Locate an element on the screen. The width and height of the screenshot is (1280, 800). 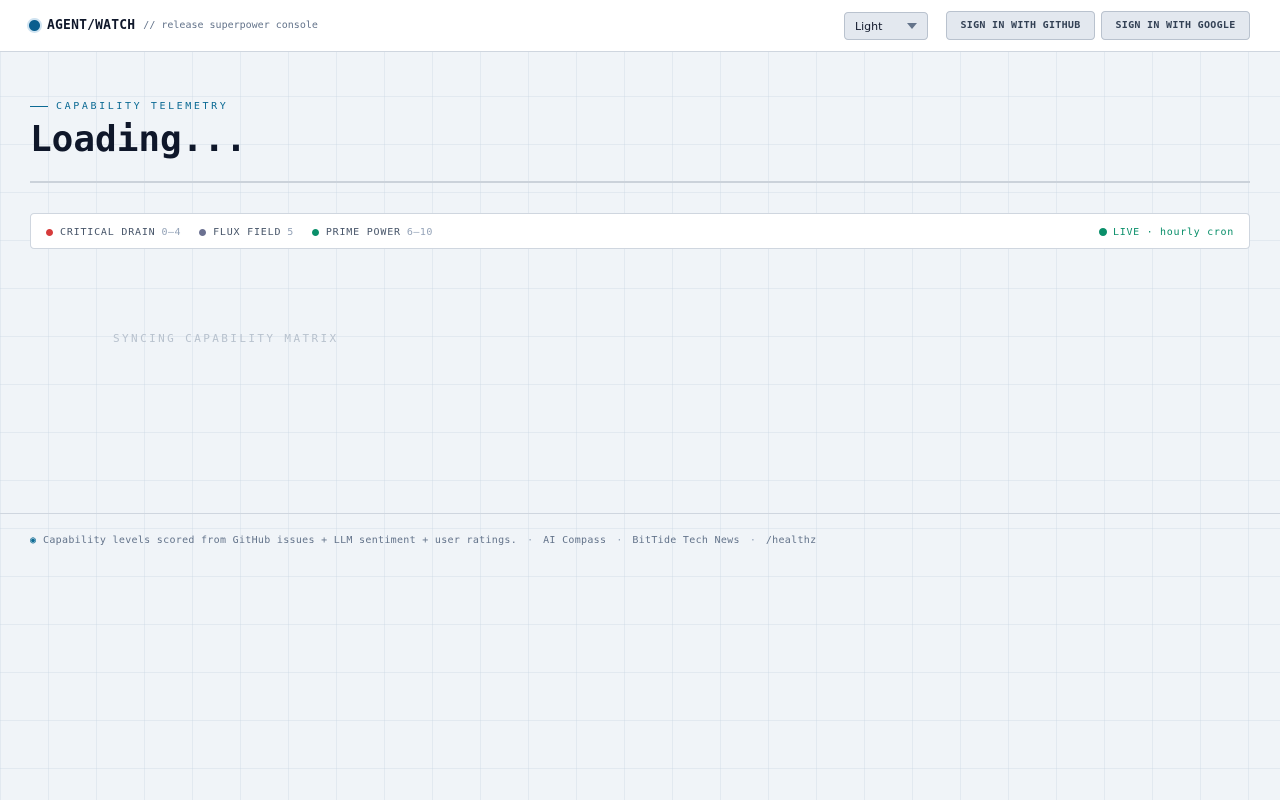
syncing-message: SYNCING CAPABILITY MATRIX is located at coordinates (226, 338).